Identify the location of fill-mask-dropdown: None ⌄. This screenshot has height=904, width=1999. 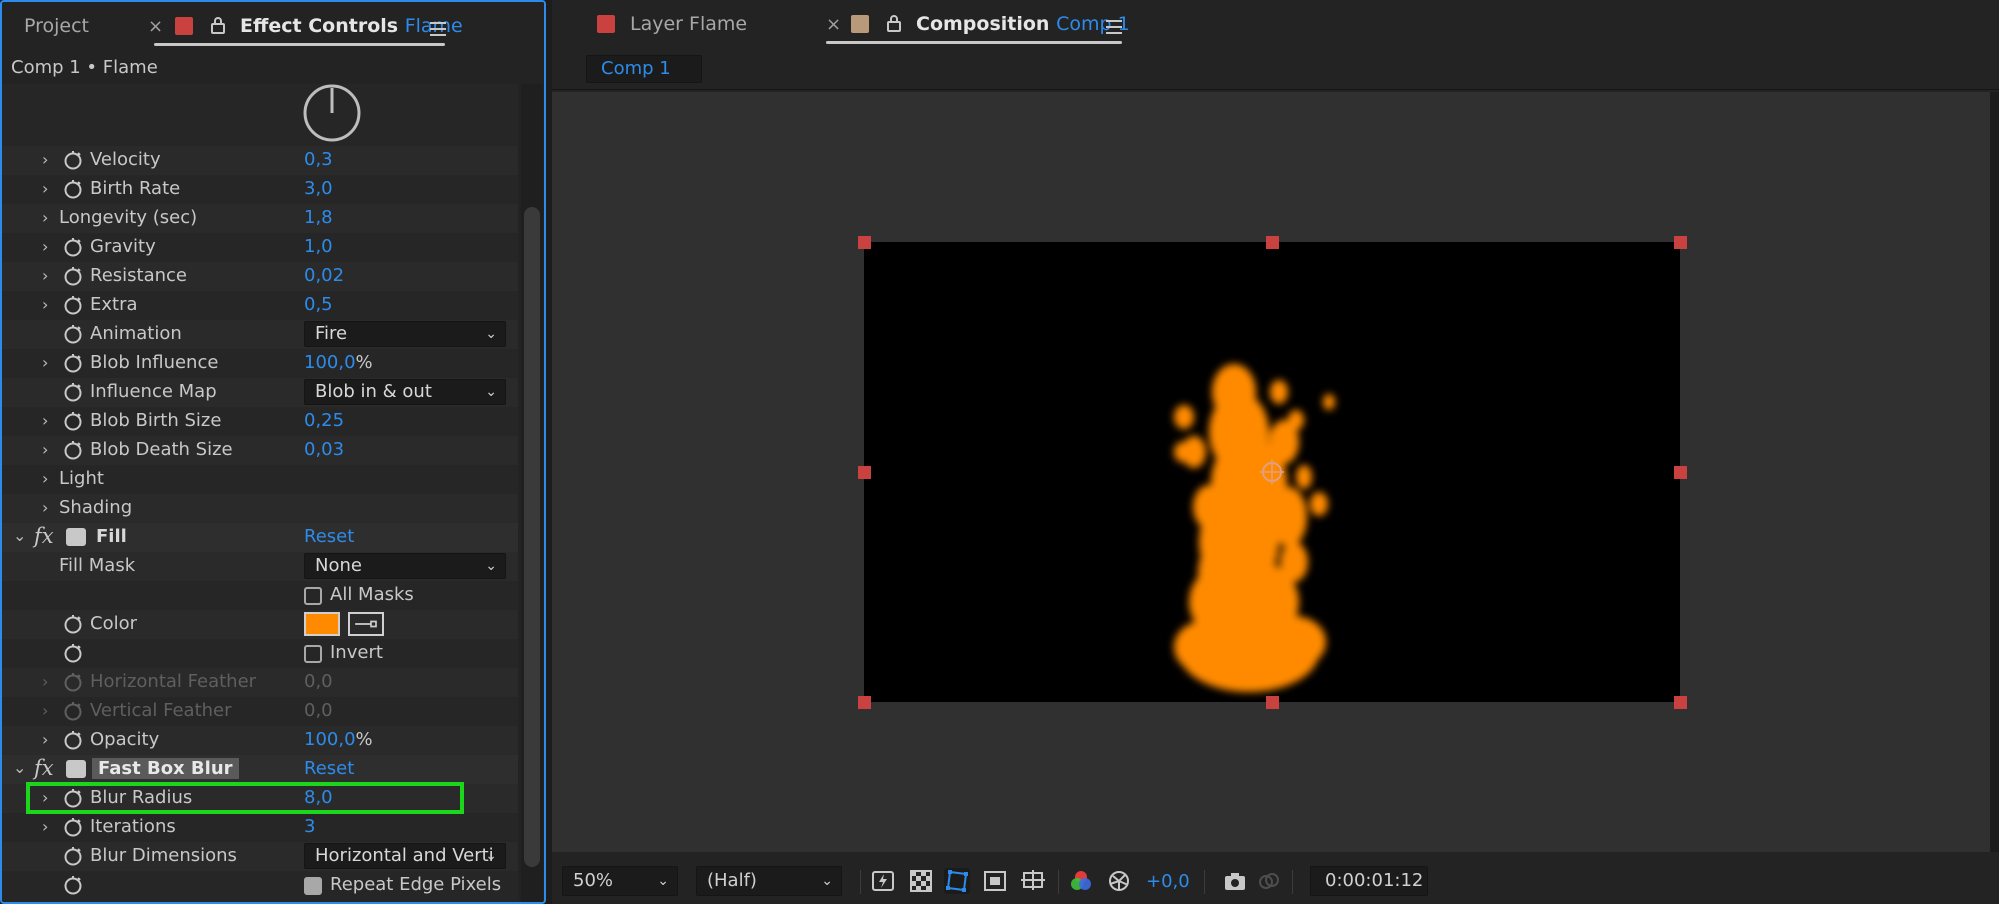
(405, 566).